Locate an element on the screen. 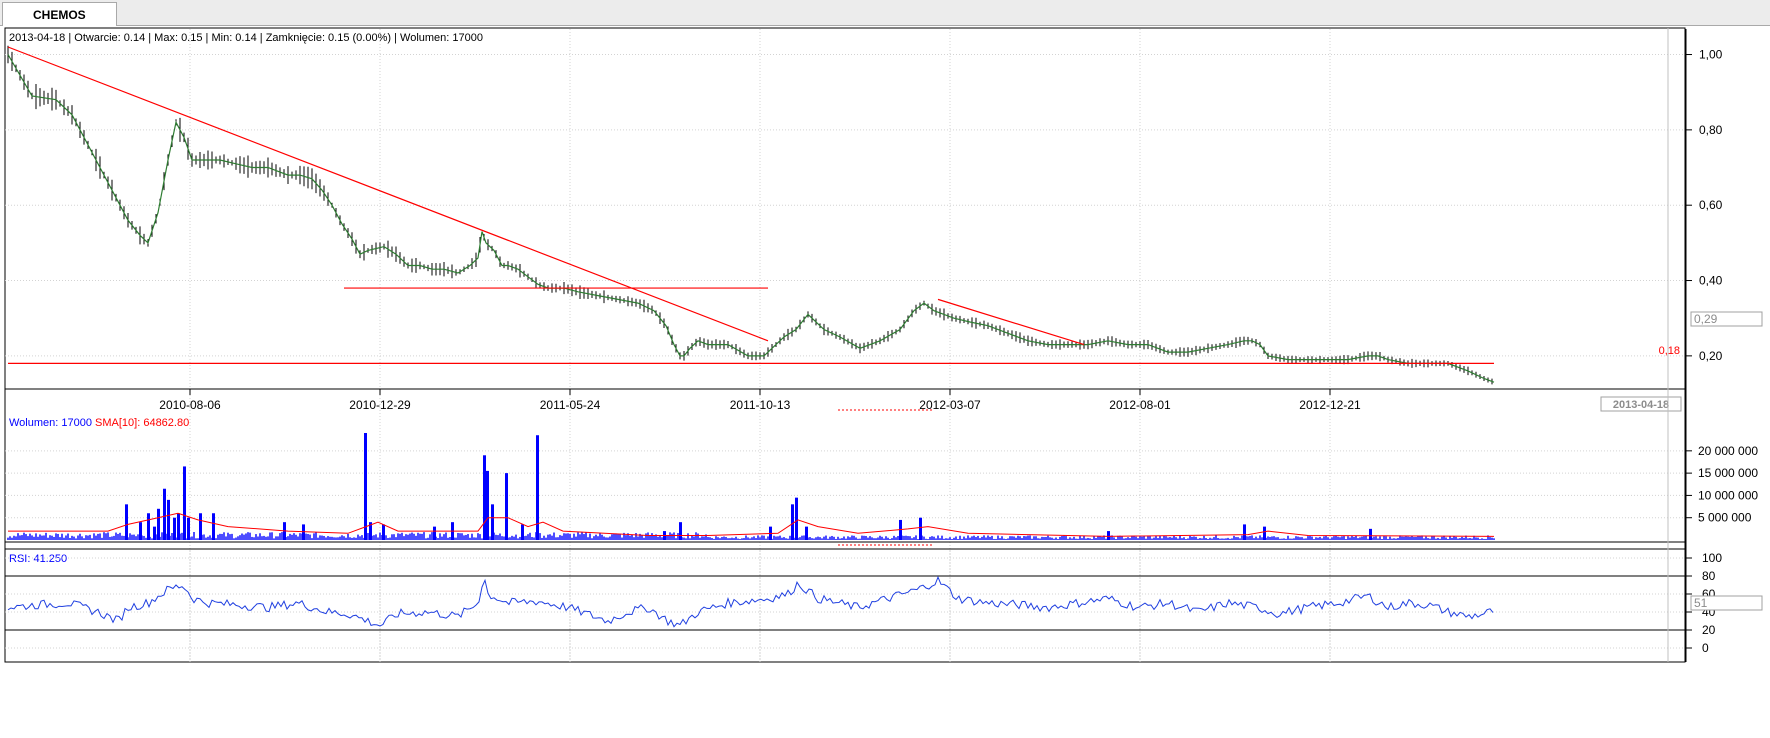 Image resolution: width=1770 pixels, height=738 pixels. vol-y-tick-label-2: 10 000 000 is located at coordinates (1728, 495).